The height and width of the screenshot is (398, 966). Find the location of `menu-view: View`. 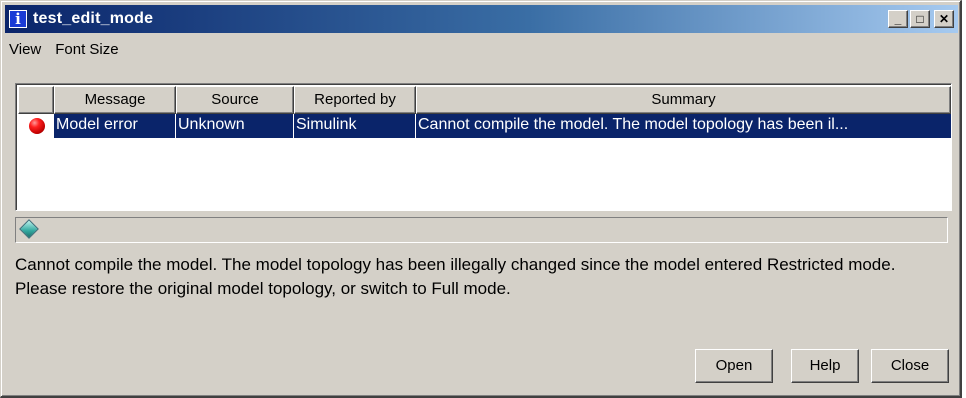

menu-view: View is located at coordinates (26, 49).